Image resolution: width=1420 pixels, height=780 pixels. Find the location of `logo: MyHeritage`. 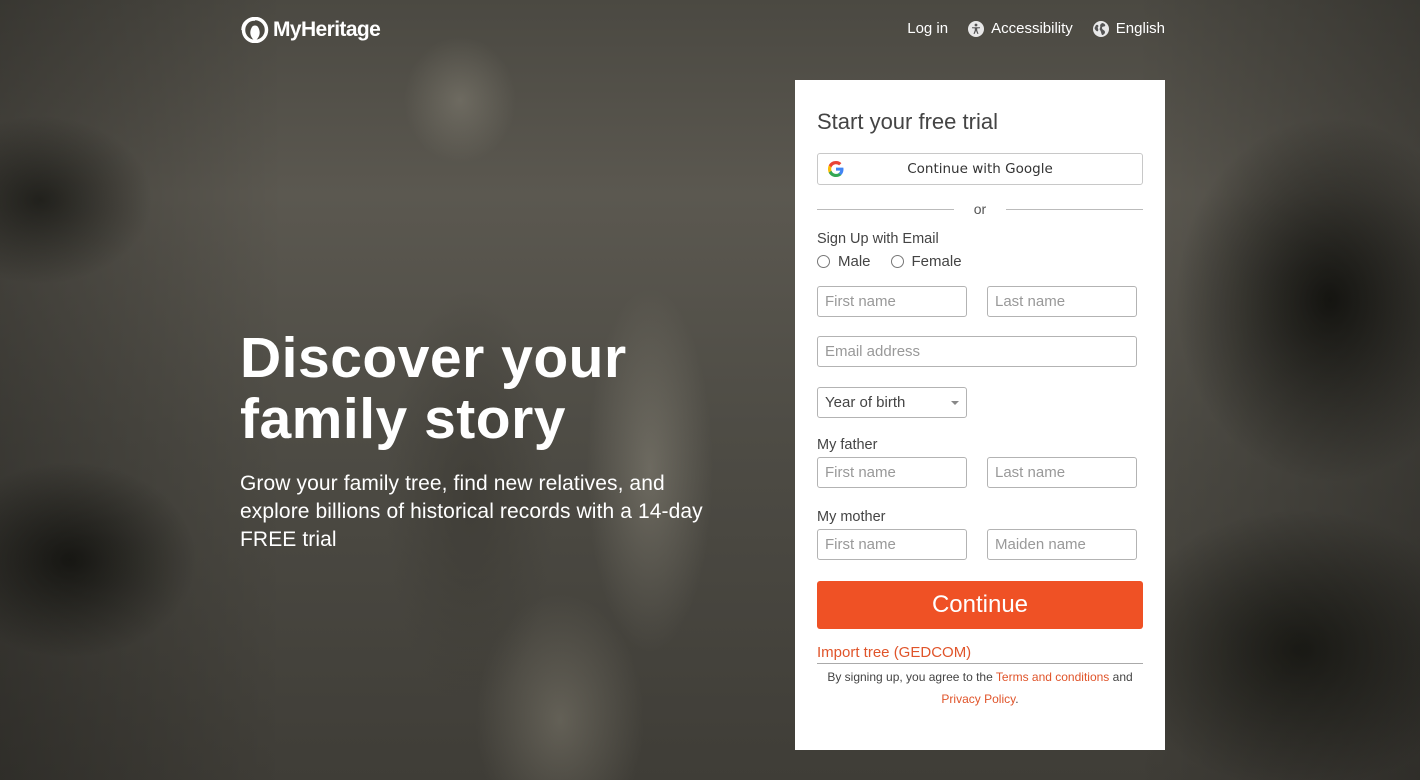

logo: MyHeritage is located at coordinates (310, 30).